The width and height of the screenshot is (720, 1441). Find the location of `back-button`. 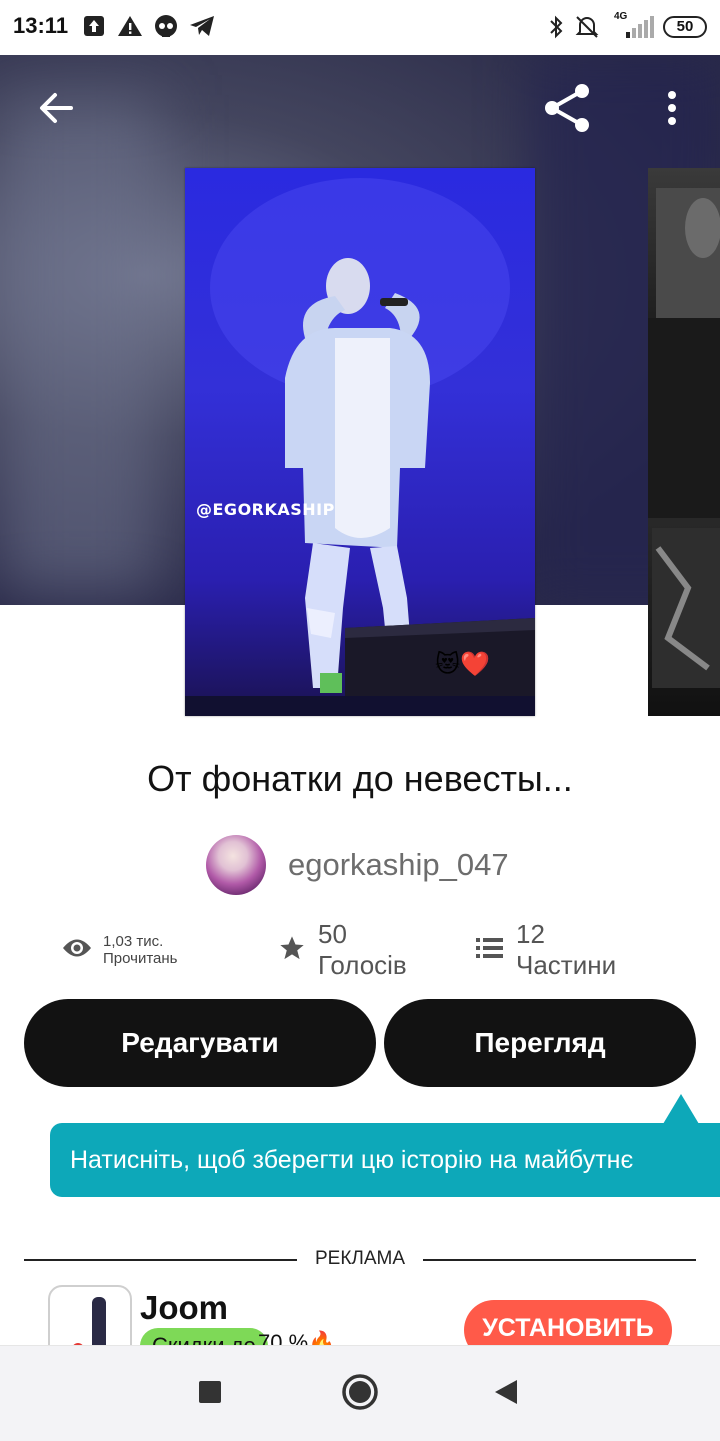

back-button is located at coordinates (56, 110).